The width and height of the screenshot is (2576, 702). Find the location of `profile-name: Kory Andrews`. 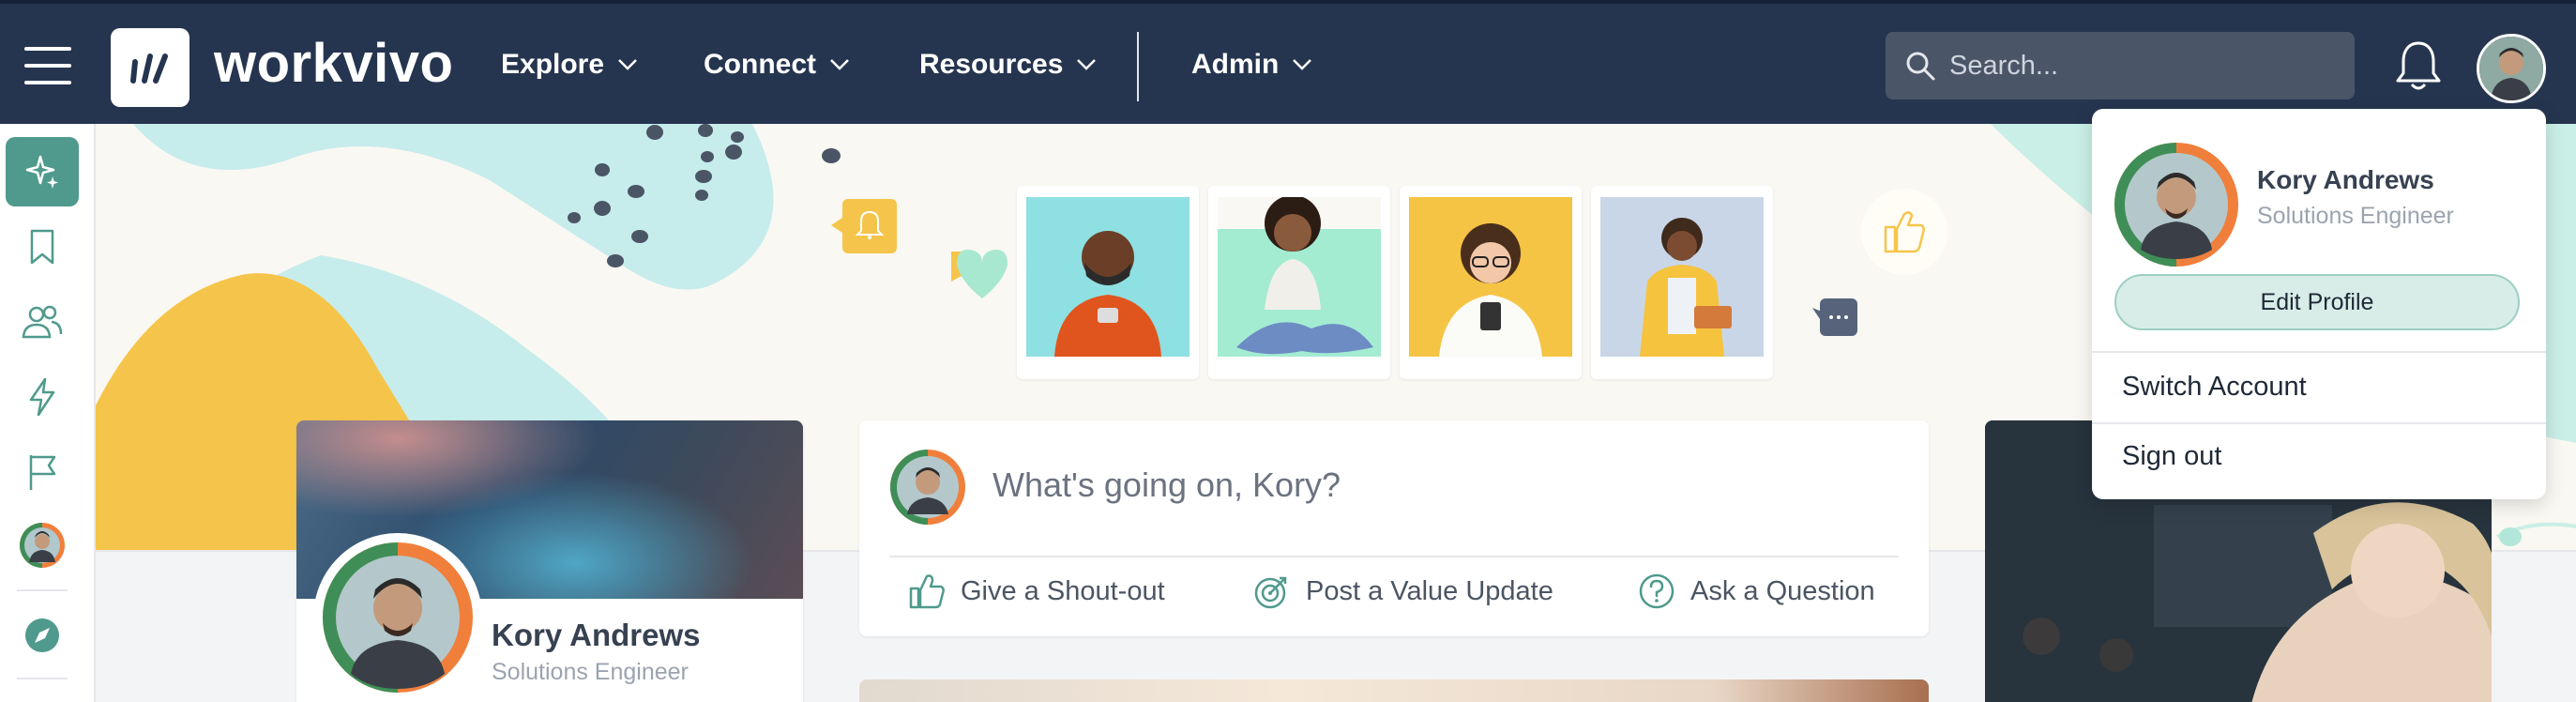

profile-name: Kory Andrews is located at coordinates (596, 635).